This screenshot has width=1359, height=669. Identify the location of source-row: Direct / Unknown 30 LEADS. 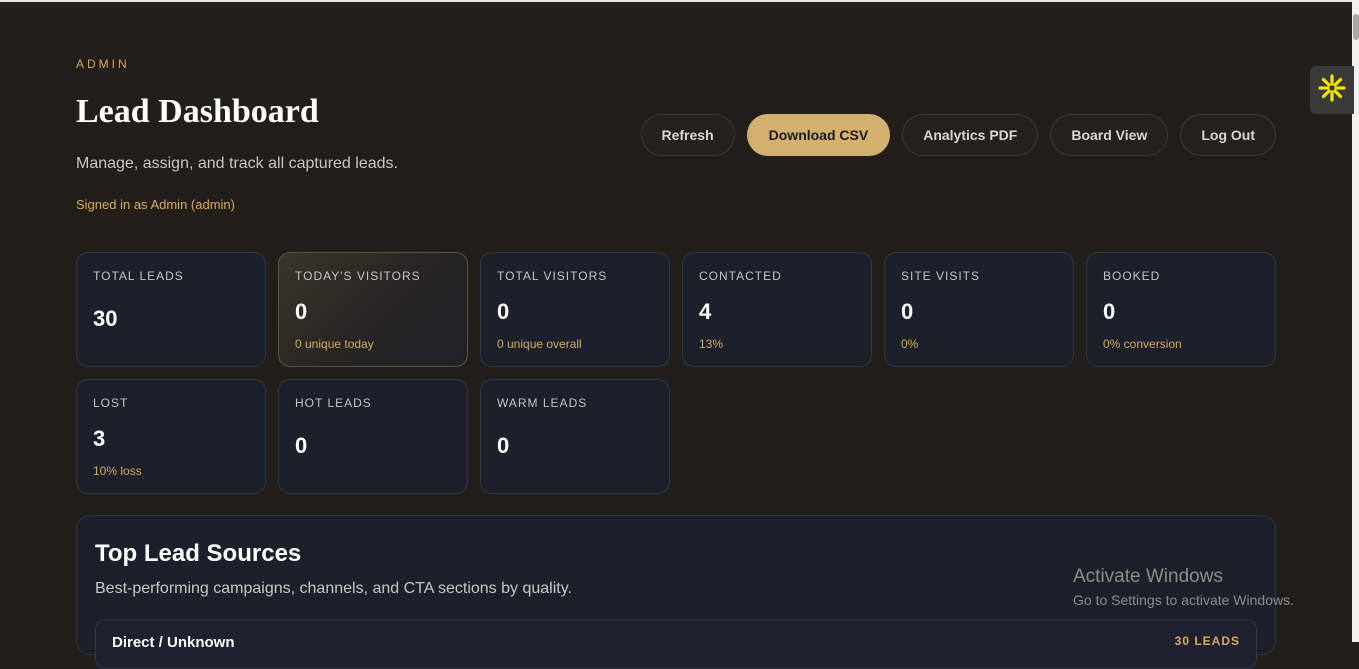
(676, 644).